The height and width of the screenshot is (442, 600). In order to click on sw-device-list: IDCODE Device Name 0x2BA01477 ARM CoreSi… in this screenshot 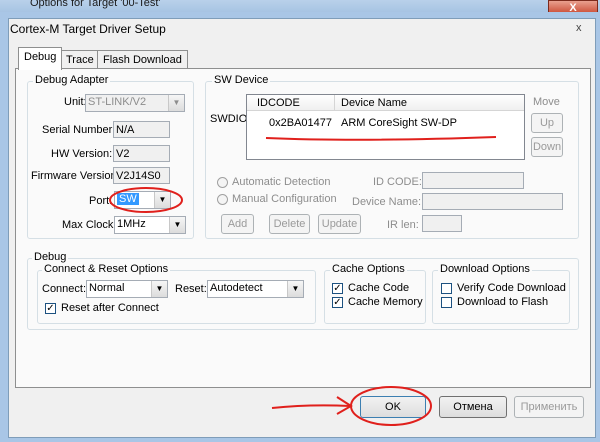, I will do `click(385, 127)`.